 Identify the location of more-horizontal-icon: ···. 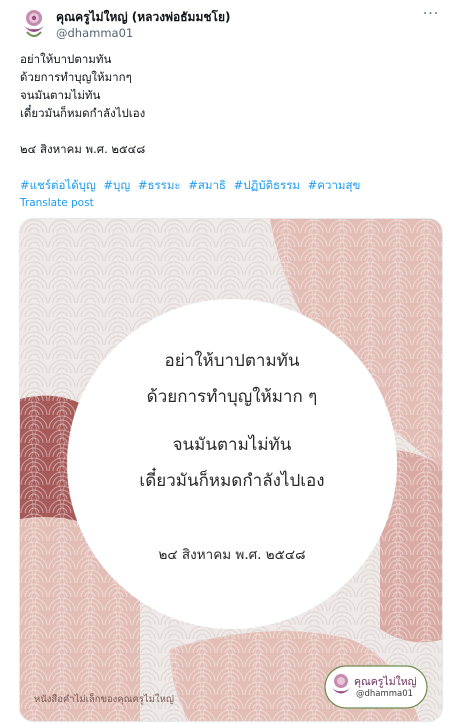
(431, 15).